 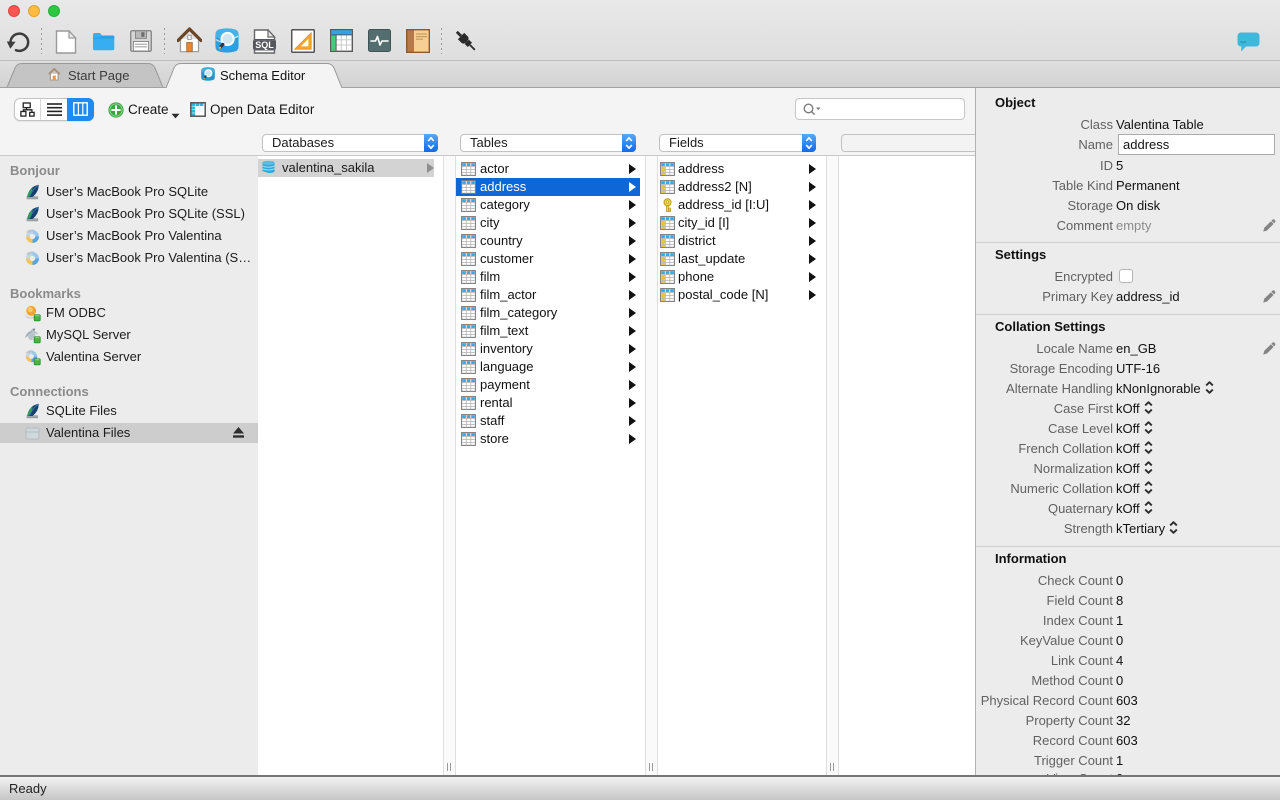 What do you see at coordinates (98, 75) in the screenshot?
I see `svg-text: Start Page` at bounding box center [98, 75].